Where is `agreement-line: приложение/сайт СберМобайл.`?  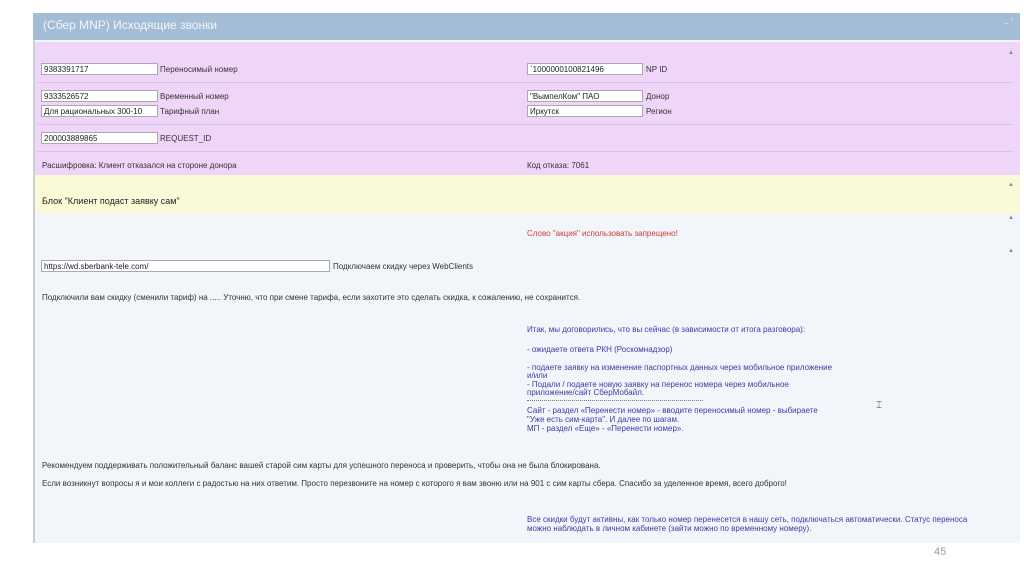 agreement-line: приложение/сайт СберМобайл. is located at coordinates (586, 392).